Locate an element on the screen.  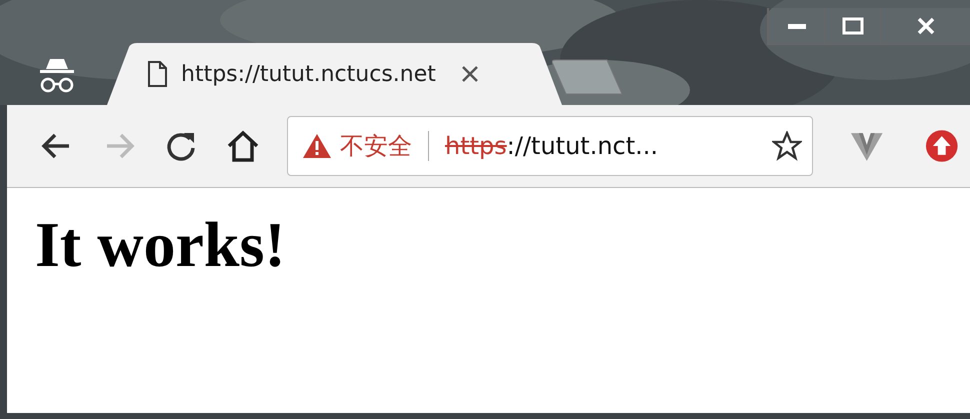
page-heading: It works! is located at coordinates (160, 245).